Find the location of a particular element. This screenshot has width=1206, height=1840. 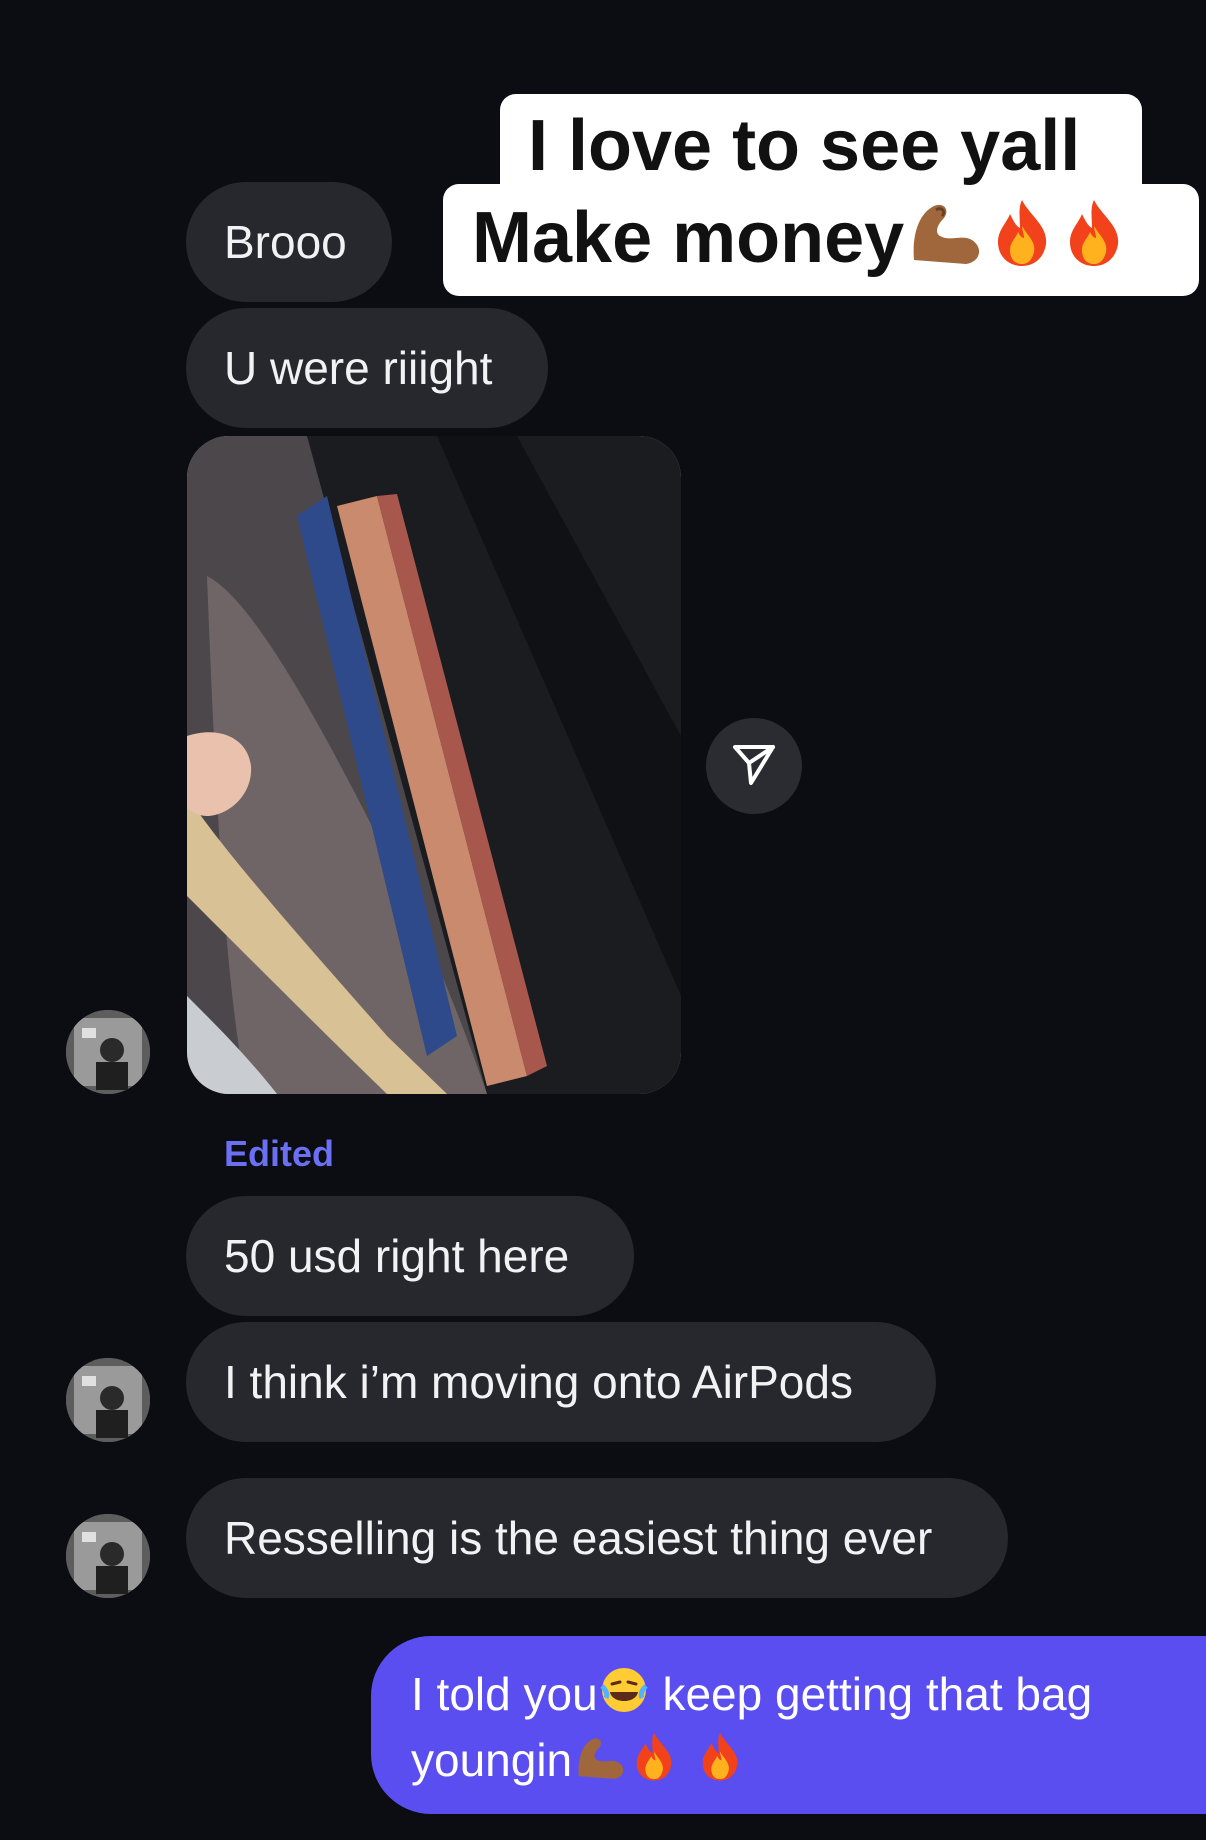

message-bubble: Resselling is the easiest thing ever is located at coordinates (597, 1538).